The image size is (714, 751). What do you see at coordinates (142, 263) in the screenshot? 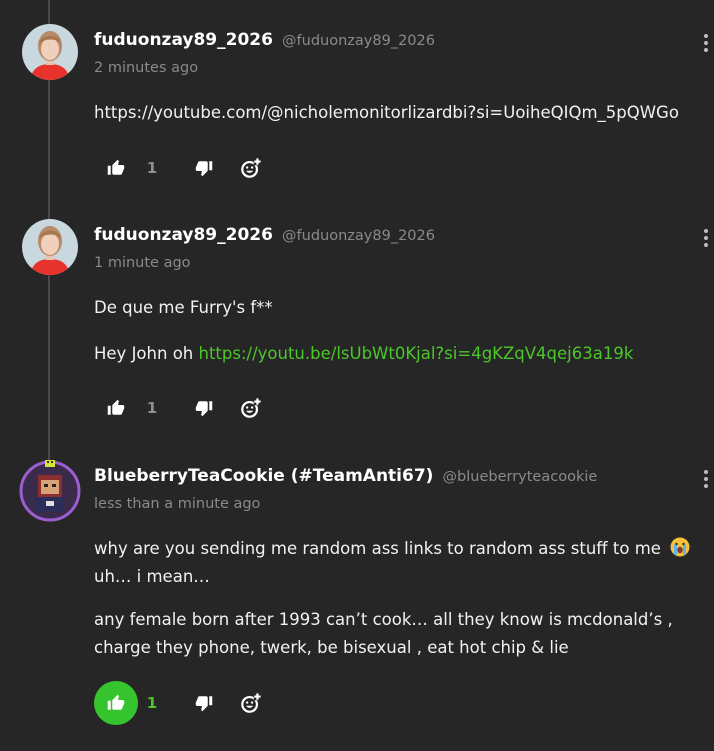
I see `timestamp: 1 minute ago` at bounding box center [142, 263].